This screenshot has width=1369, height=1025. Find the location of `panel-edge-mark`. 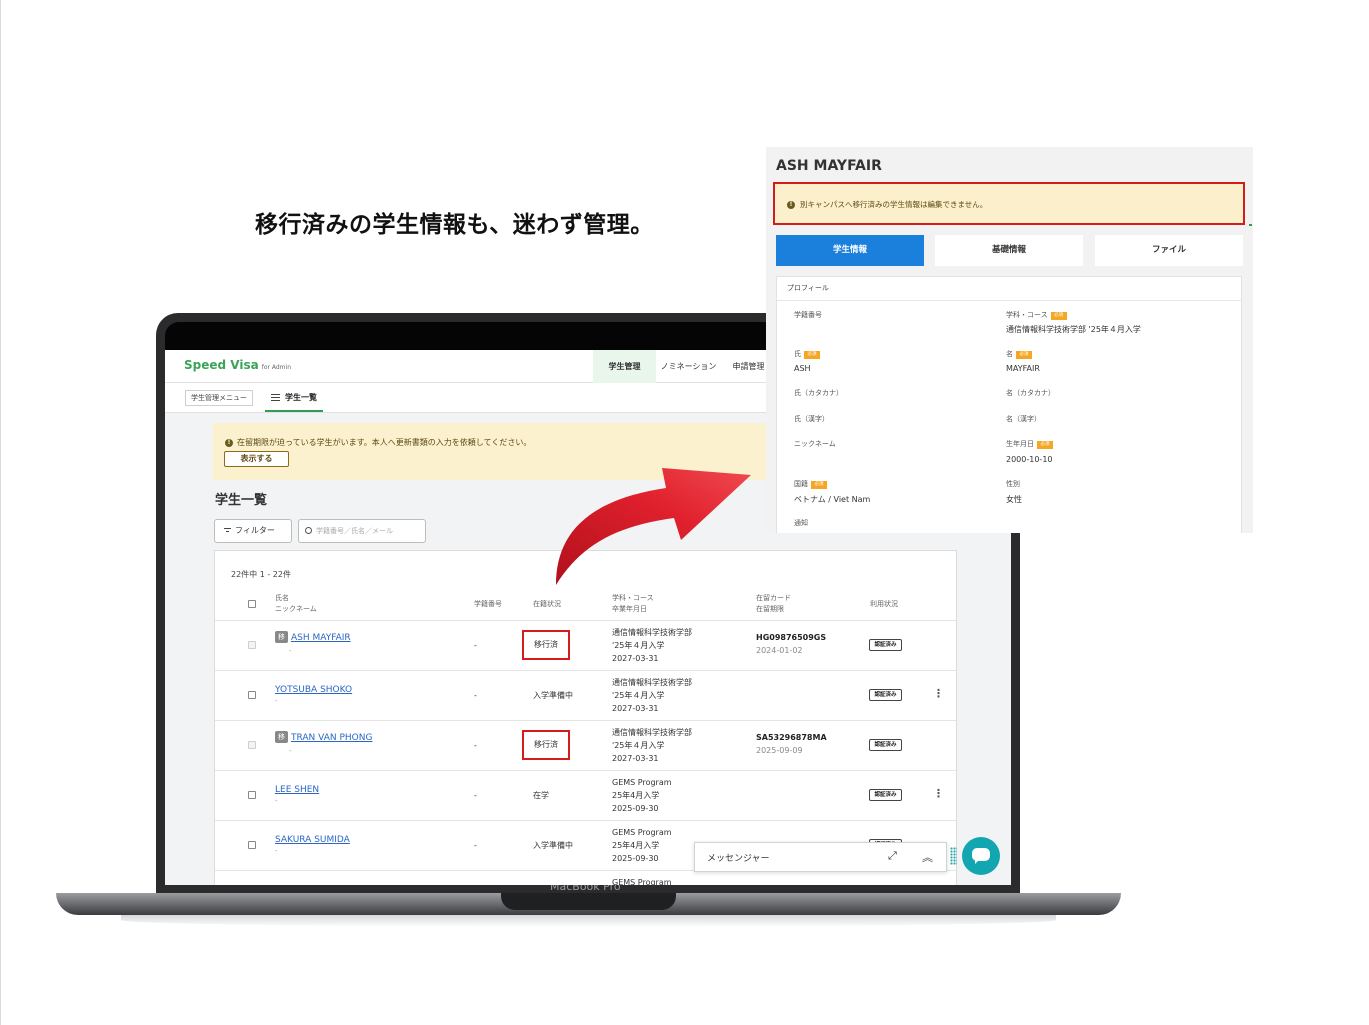

panel-edge-mark is located at coordinates (1250, 225).